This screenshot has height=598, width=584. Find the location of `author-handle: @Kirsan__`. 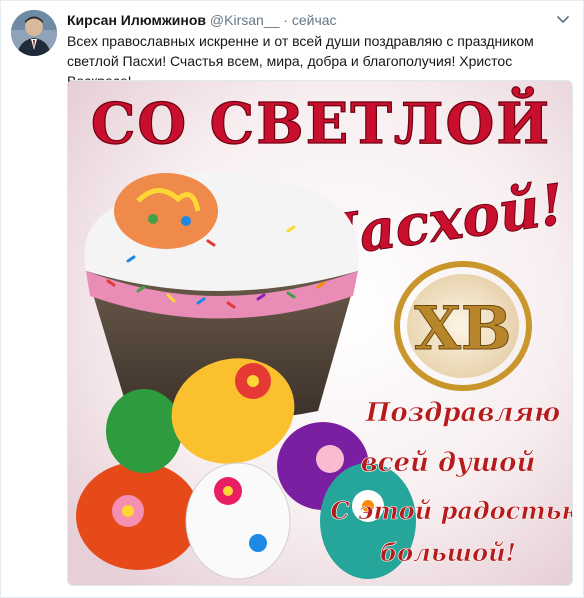

author-handle: @Kirsan__ is located at coordinates (244, 20).